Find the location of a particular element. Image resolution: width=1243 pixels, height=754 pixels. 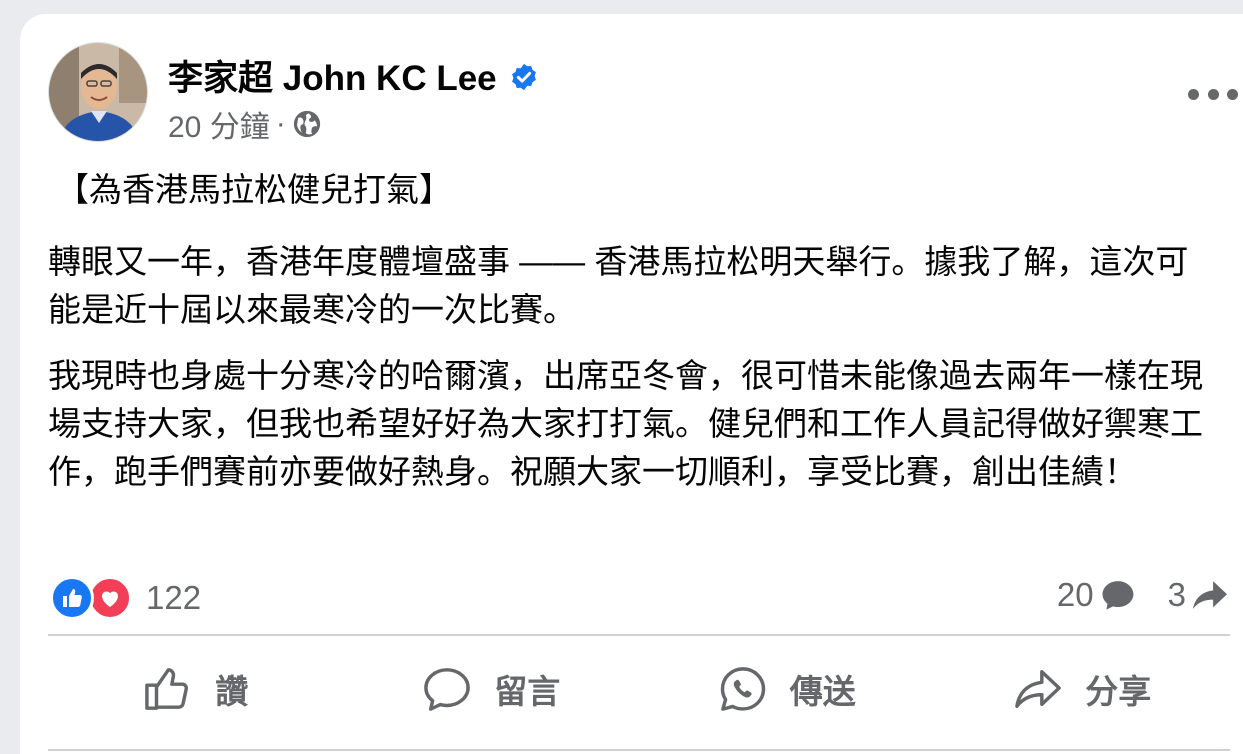

shares-count: 3 is located at coordinates (1199, 595).